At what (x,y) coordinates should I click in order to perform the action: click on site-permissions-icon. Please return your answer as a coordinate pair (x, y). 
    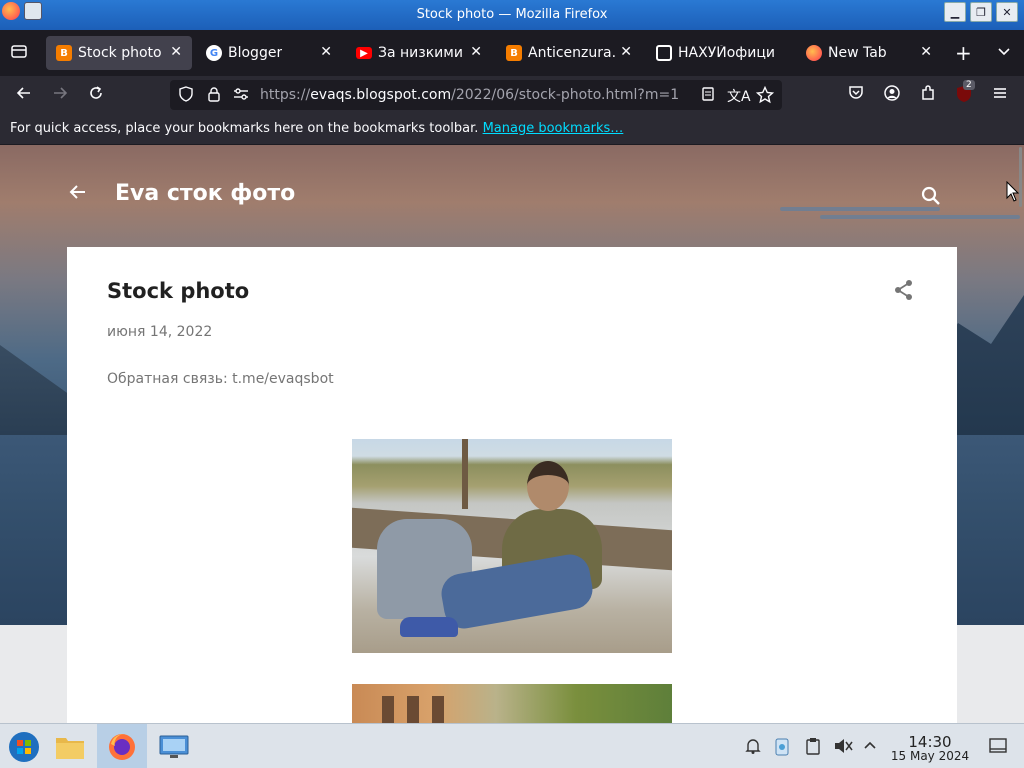
    Looking at the image, I should click on (241, 96).